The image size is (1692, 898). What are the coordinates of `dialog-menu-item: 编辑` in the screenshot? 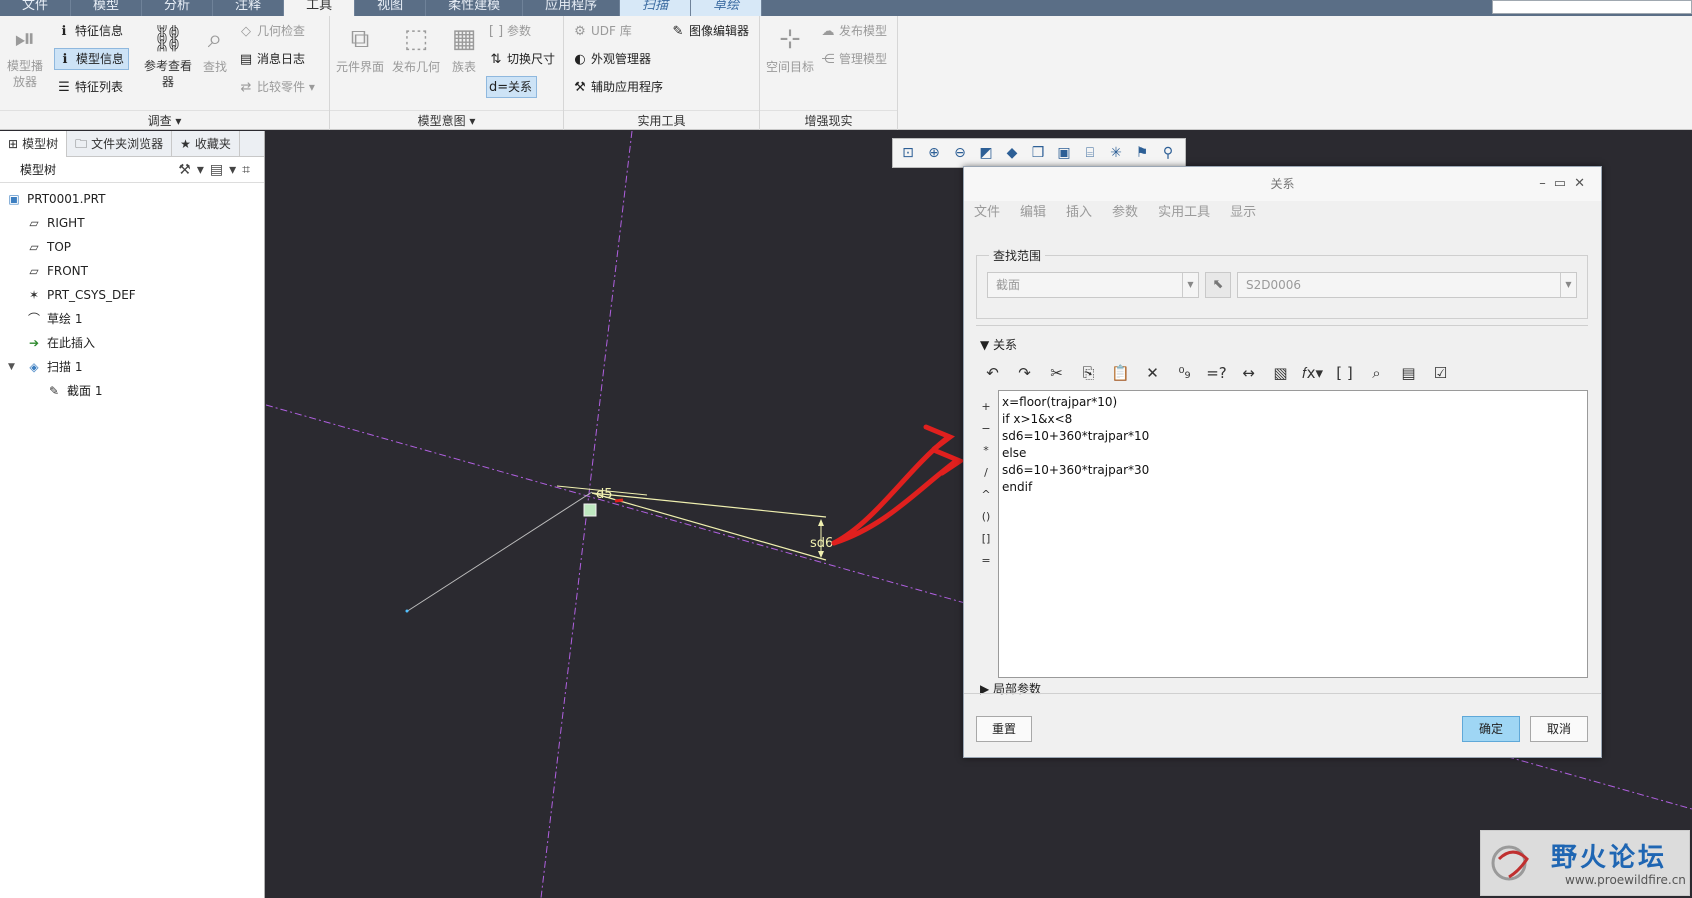 It's located at (1033, 213).